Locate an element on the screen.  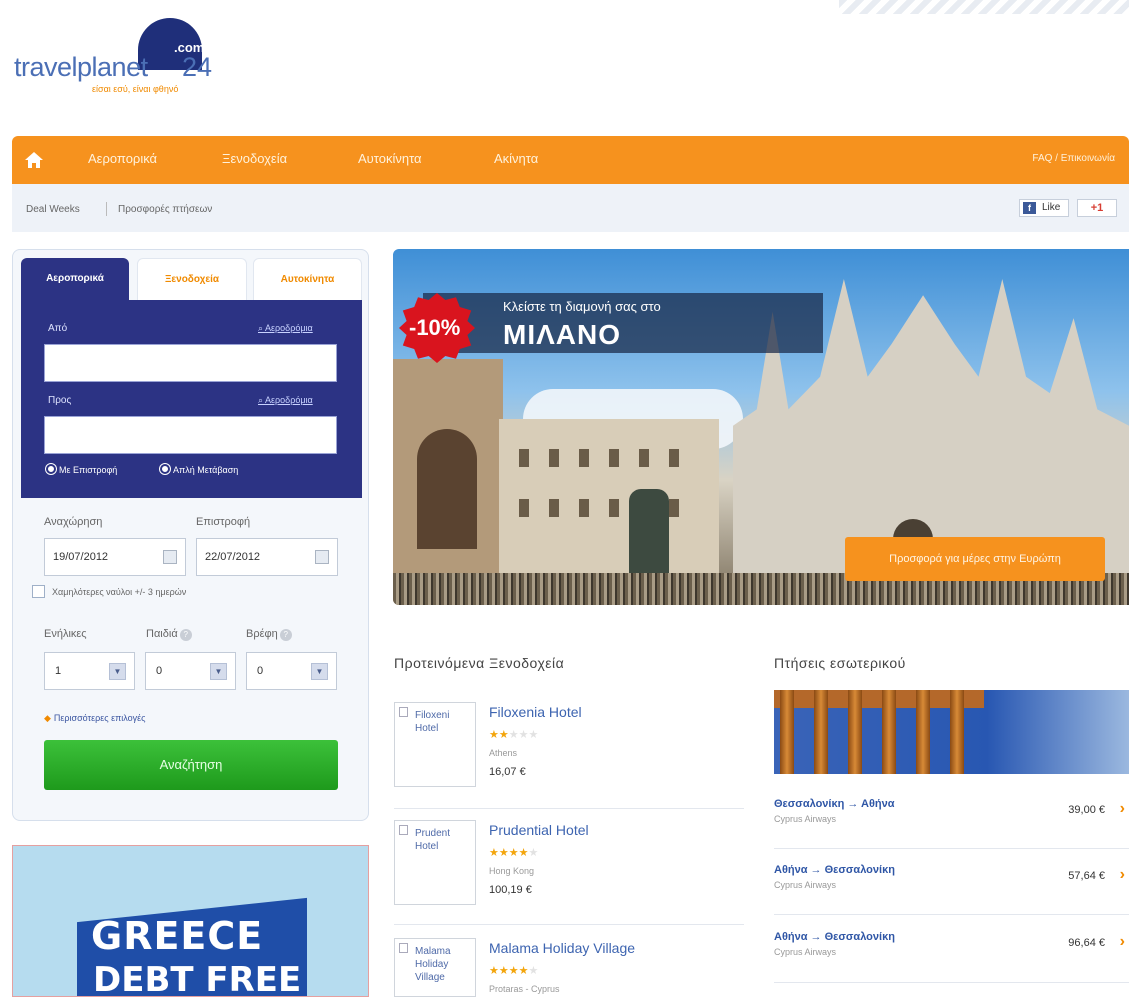
hotel-city: Protaras - Cyprus is located at coordinates (524, 989).